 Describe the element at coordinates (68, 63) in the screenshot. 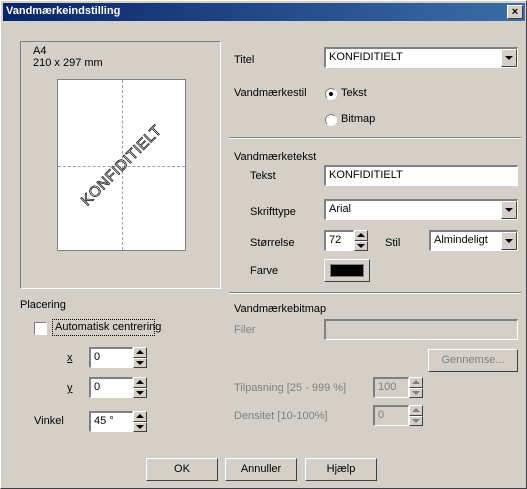

I see `paper-dimensions-label: 210 x 297 mm` at that location.